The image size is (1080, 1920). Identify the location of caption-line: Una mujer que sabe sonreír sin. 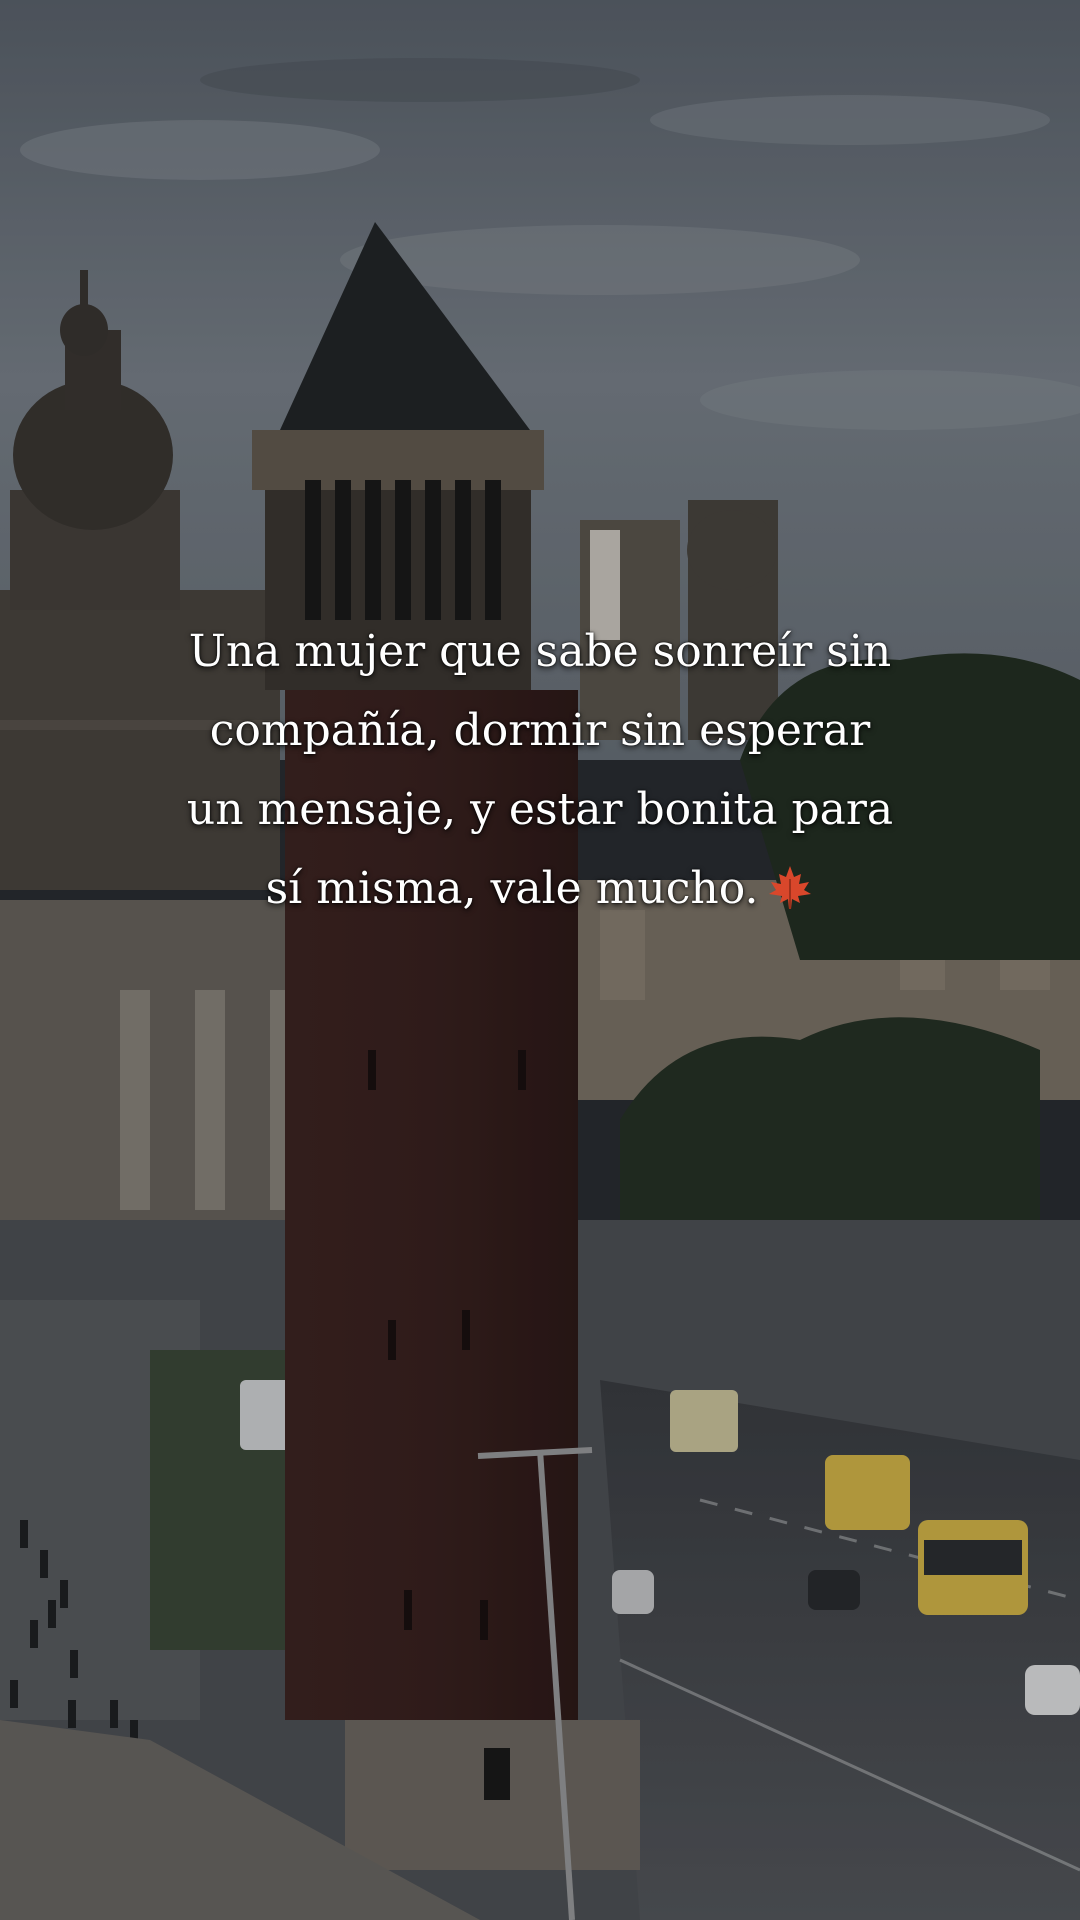
(540, 651).